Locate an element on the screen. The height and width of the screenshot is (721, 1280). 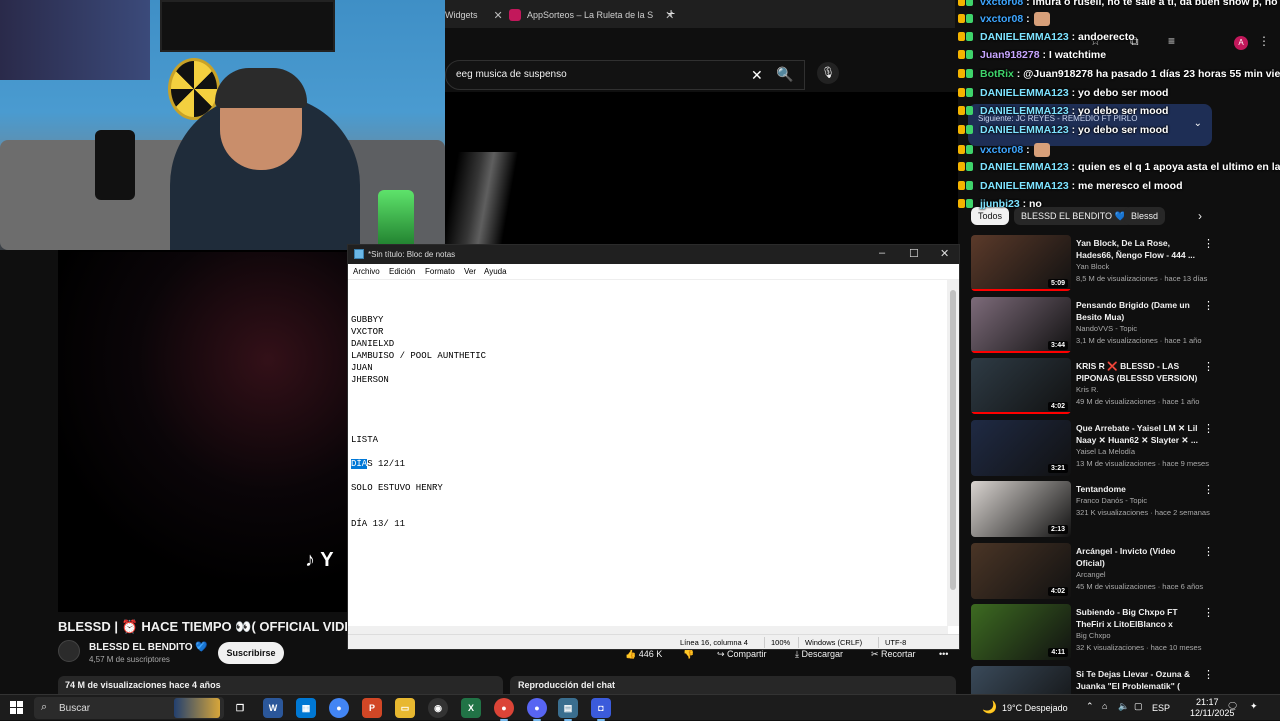
video-thumbnail is located at coordinates (1021, 680).